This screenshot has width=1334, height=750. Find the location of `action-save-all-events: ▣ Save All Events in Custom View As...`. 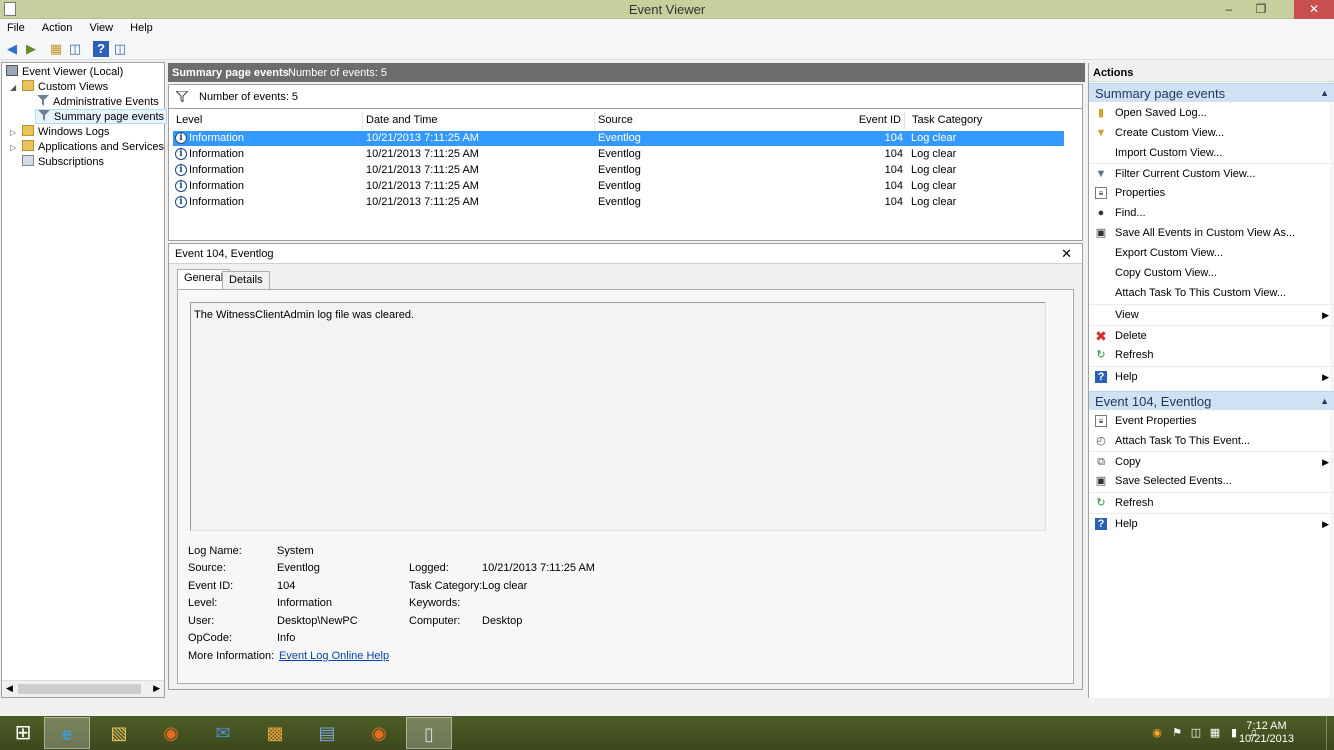

action-save-all-events: ▣ Save All Events in Custom View As... is located at coordinates (1211, 233).